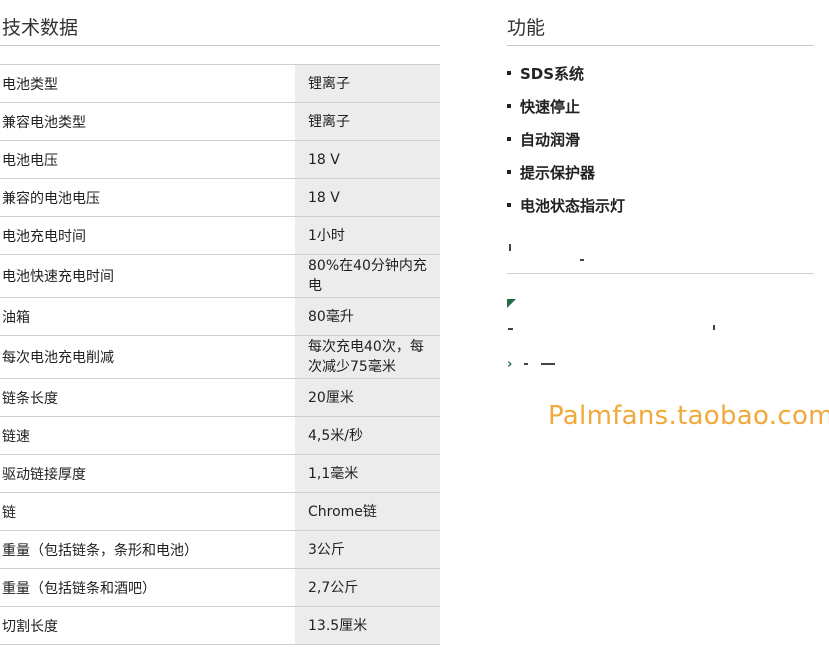 The width and height of the screenshot is (829, 657). I want to click on feature-label: 提示保护器, so click(558, 173).